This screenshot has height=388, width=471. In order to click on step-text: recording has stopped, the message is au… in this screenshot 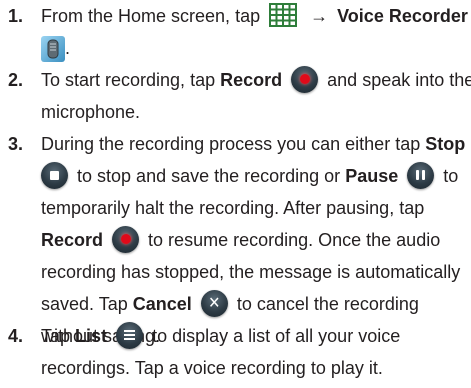, I will do `click(251, 272)`.